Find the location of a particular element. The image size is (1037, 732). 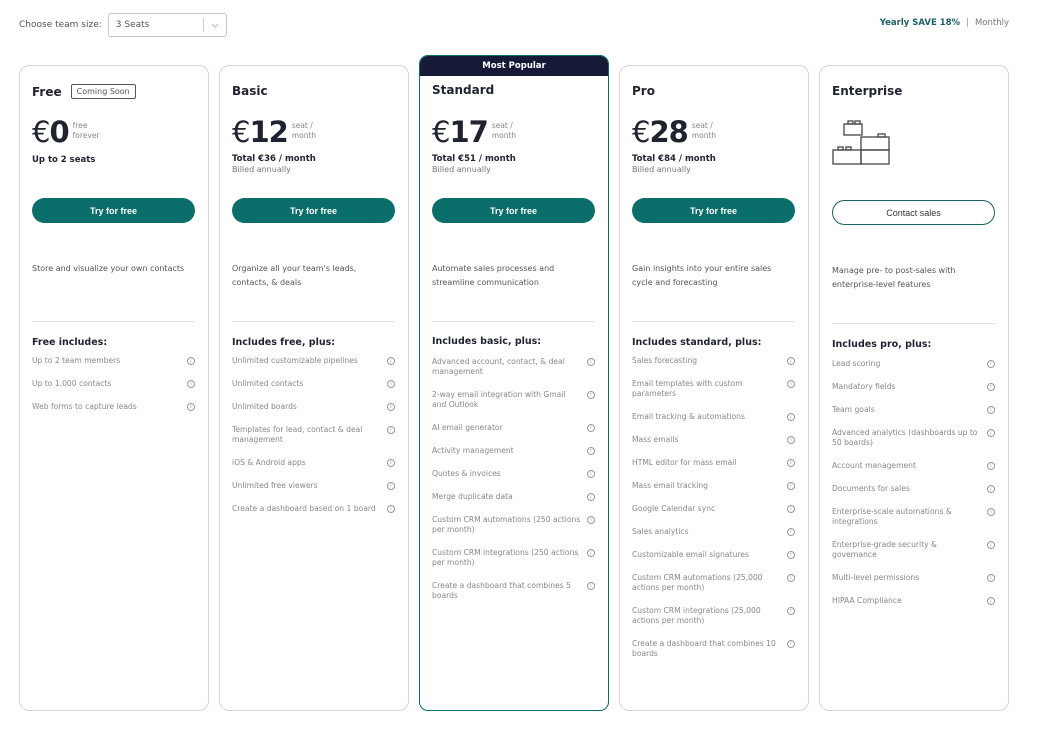

total-price: Total €84 / month is located at coordinates (674, 159).